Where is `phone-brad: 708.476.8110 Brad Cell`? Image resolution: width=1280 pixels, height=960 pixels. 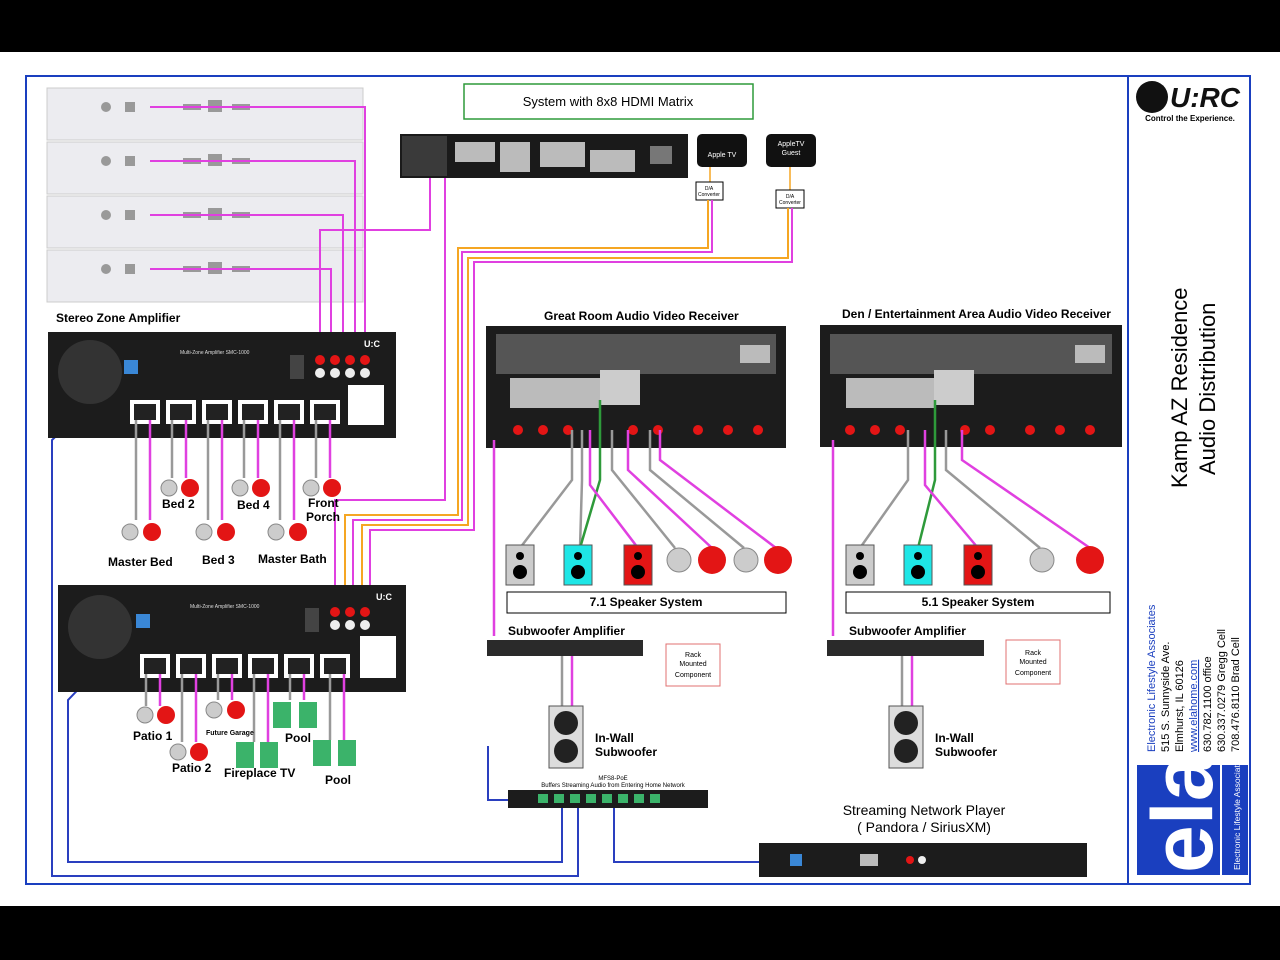 phone-brad: 708.476.8110 Brad Cell is located at coordinates (1236, 694).